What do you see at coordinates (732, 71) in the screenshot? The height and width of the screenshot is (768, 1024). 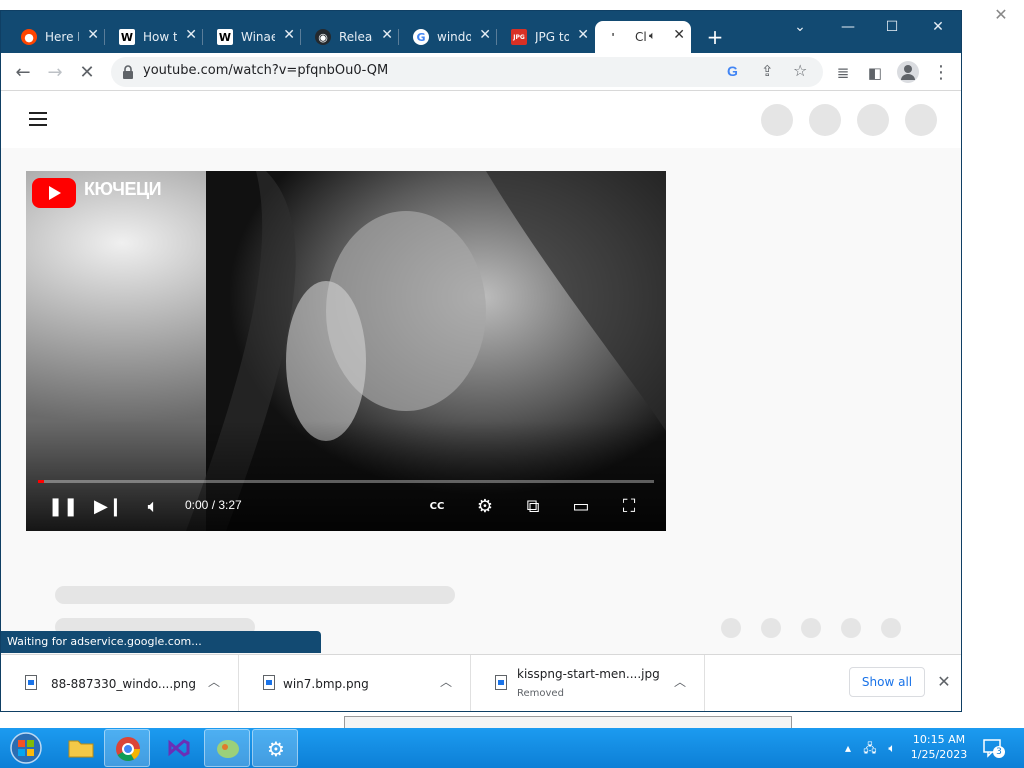 I see `google-translate-icon: G` at bounding box center [732, 71].